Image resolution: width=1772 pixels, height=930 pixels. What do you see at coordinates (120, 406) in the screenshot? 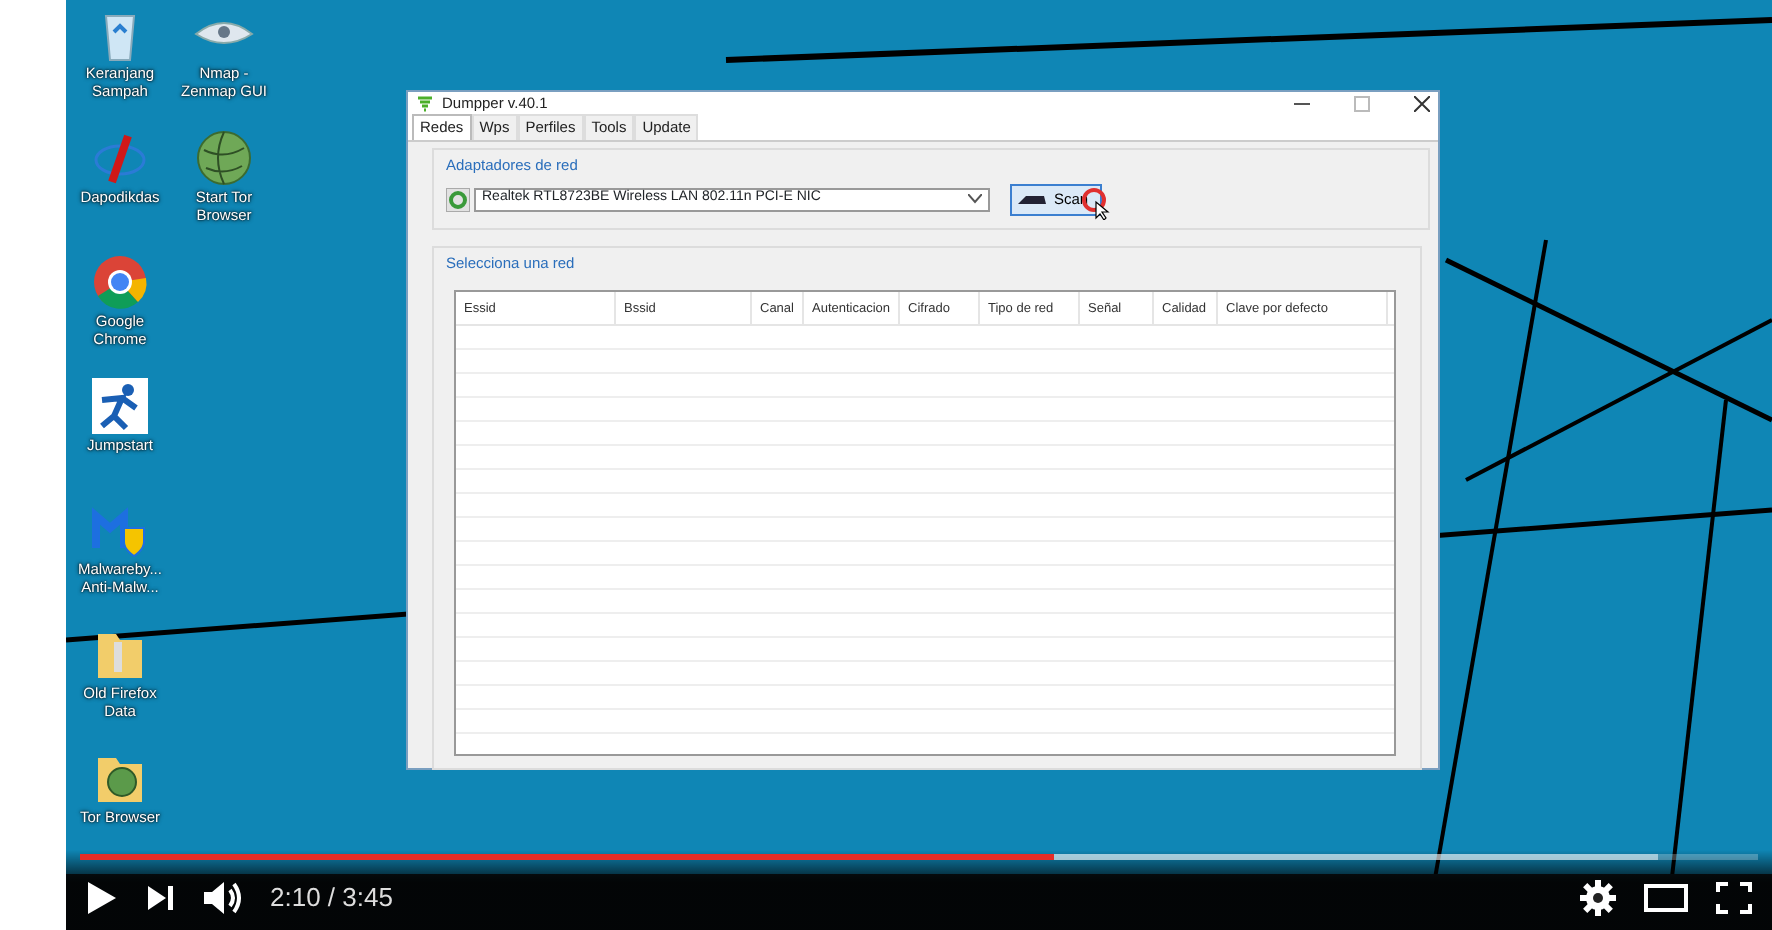
I see `runner-icon` at bounding box center [120, 406].